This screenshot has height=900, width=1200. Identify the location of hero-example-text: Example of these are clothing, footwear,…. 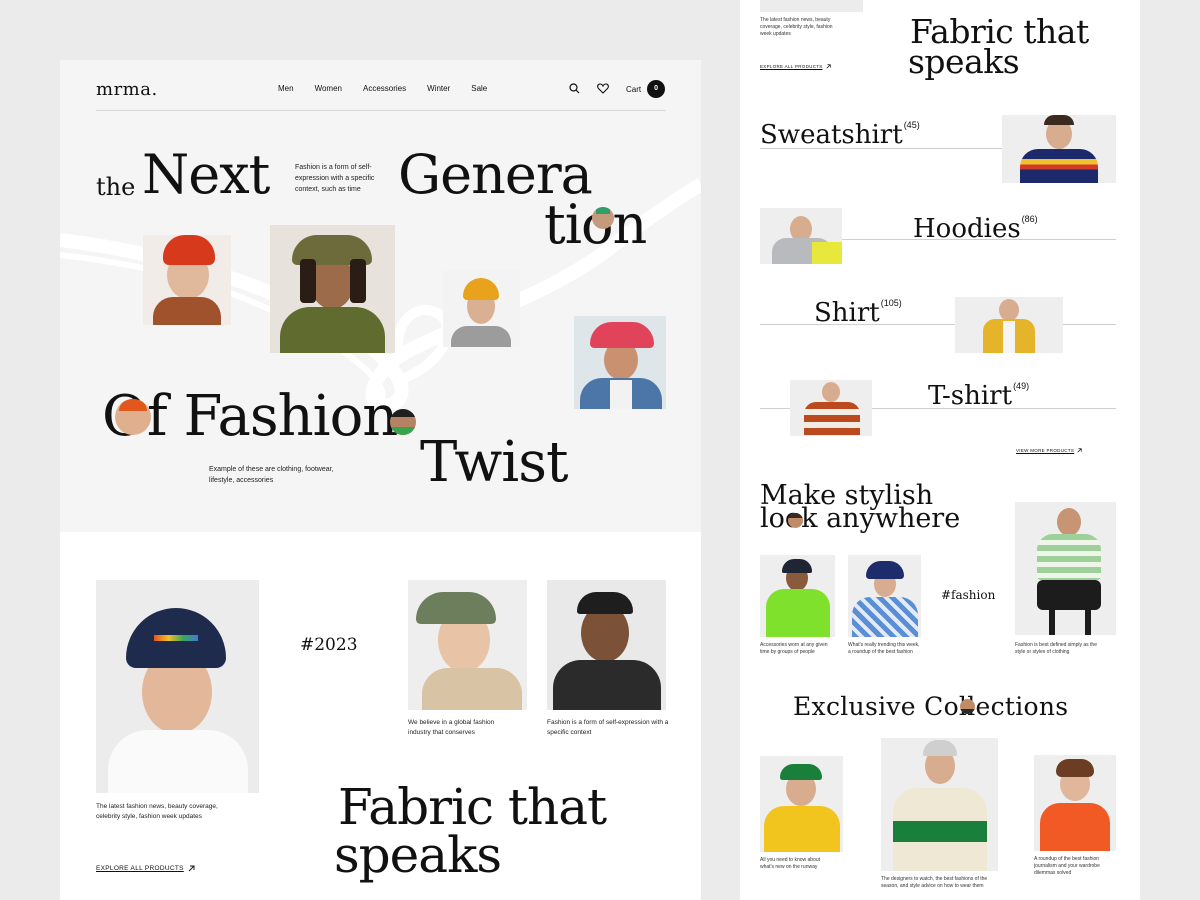
(271, 475).